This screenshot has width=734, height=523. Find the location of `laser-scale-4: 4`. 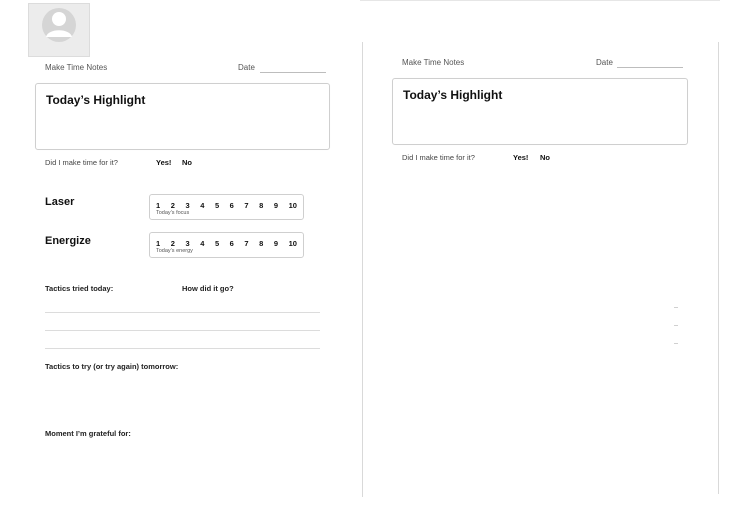

laser-scale-4: 4 is located at coordinates (202, 205).